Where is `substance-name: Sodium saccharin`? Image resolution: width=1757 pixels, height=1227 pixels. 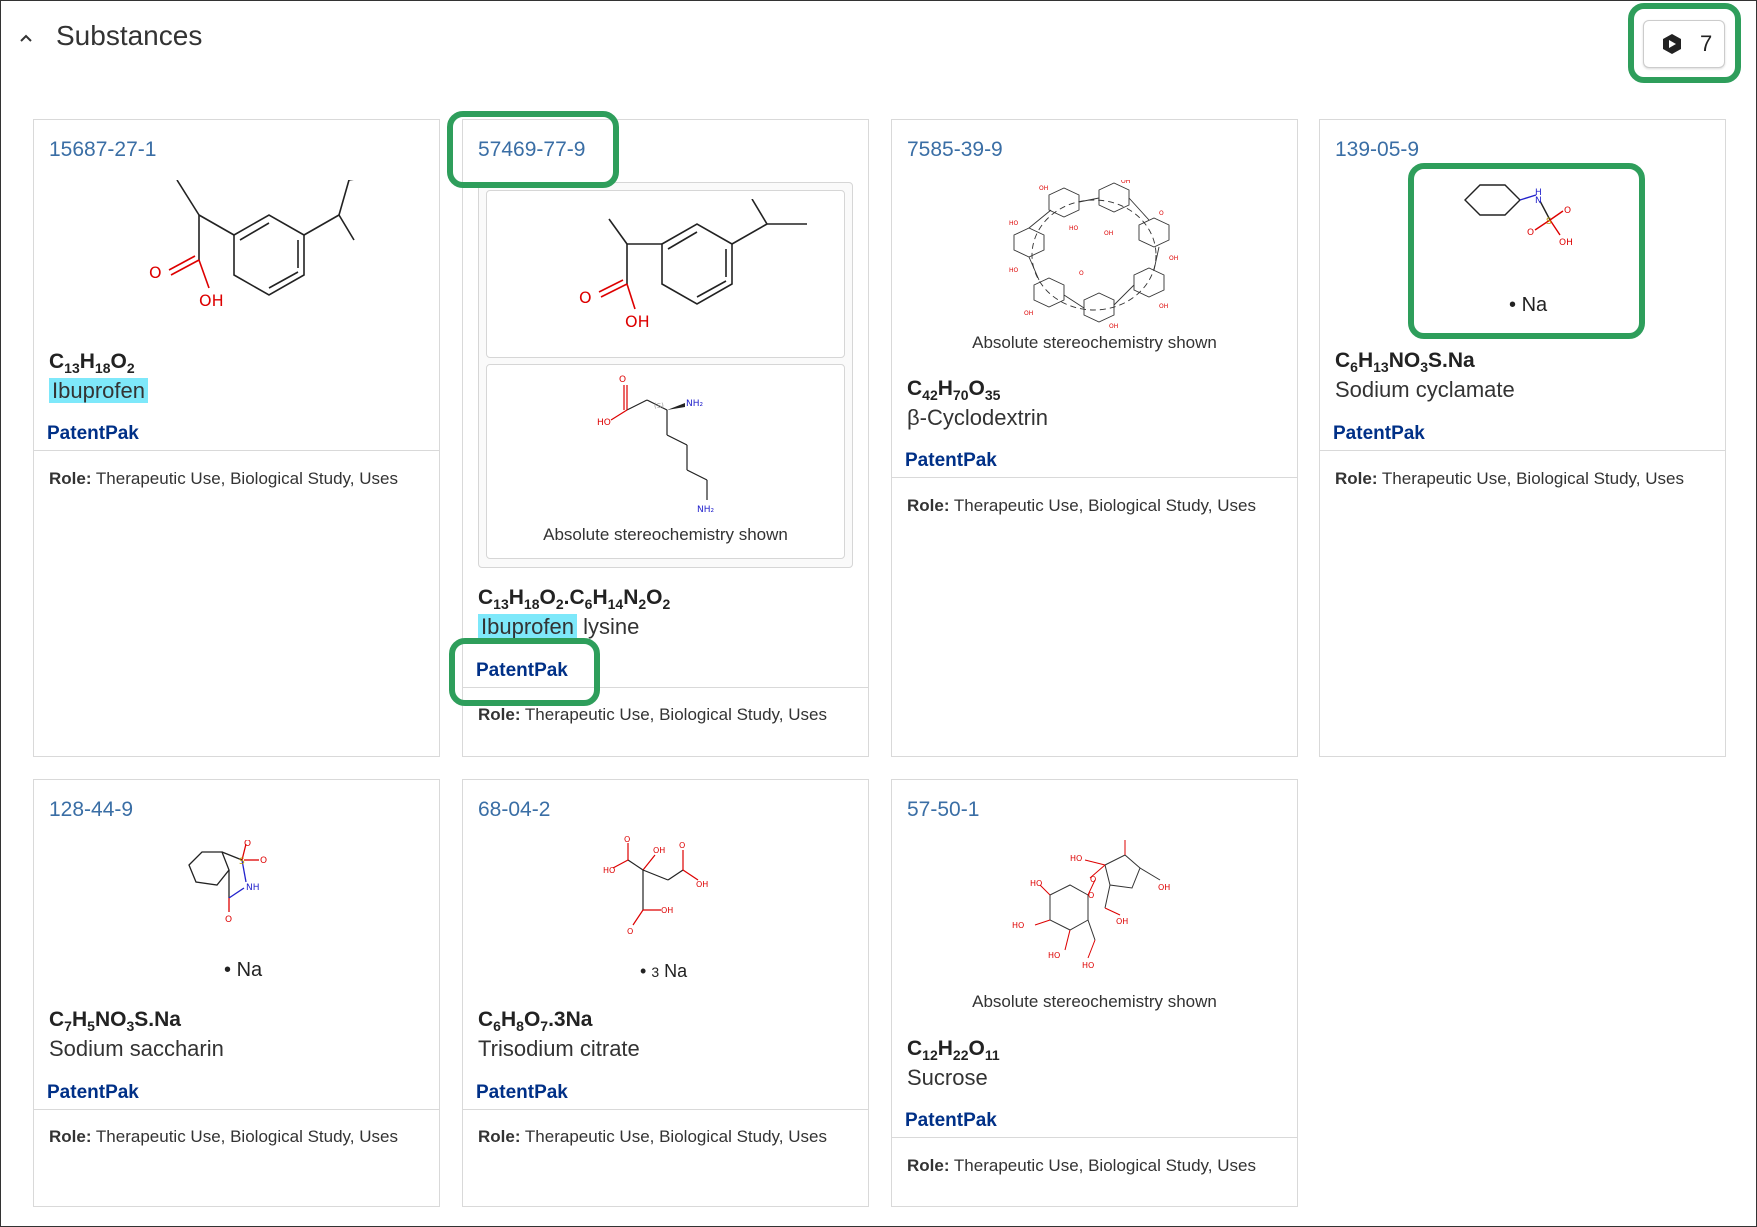
substance-name: Sodium saccharin is located at coordinates (136, 1048).